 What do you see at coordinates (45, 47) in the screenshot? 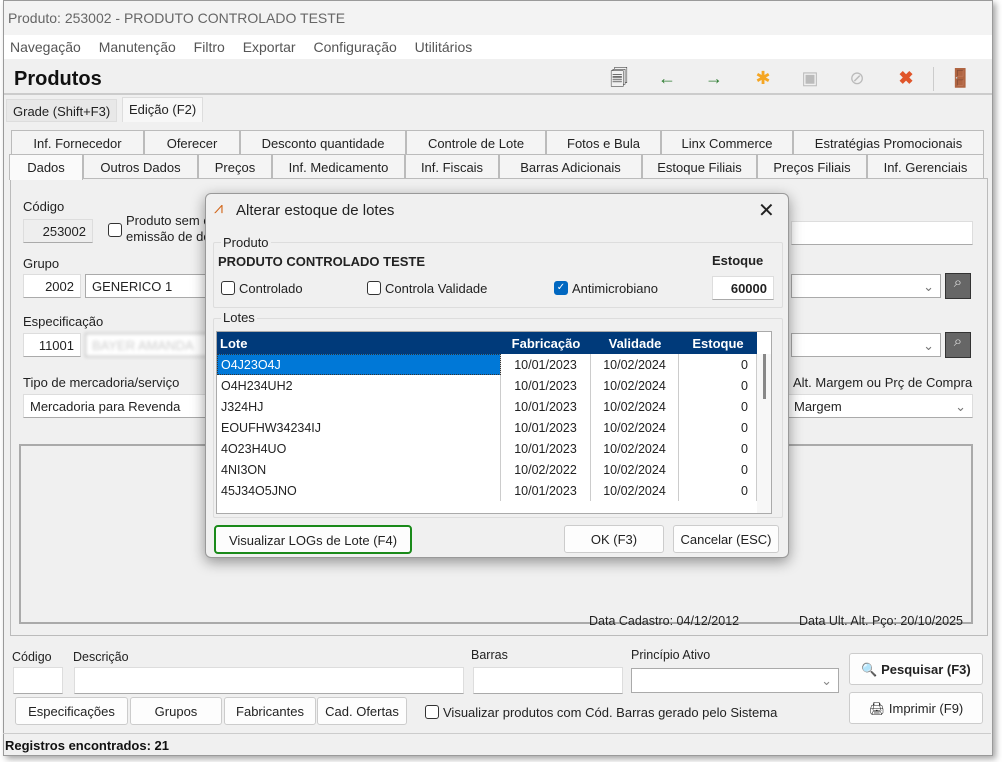
I see `menu-navegacao: Navegação` at bounding box center [45, 47].